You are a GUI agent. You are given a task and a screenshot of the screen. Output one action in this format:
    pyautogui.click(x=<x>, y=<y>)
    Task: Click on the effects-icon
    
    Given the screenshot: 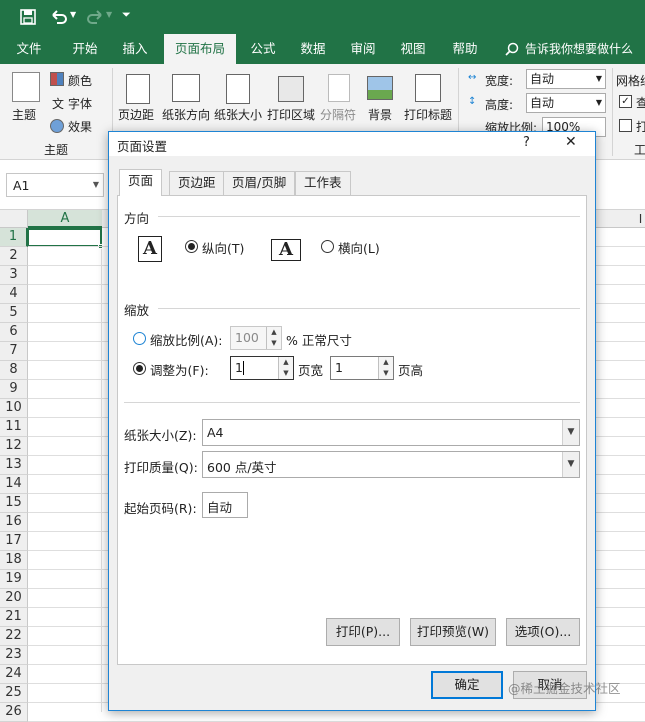 What is the action you would take?
    pyautogui.click(x=57, y=126)
    